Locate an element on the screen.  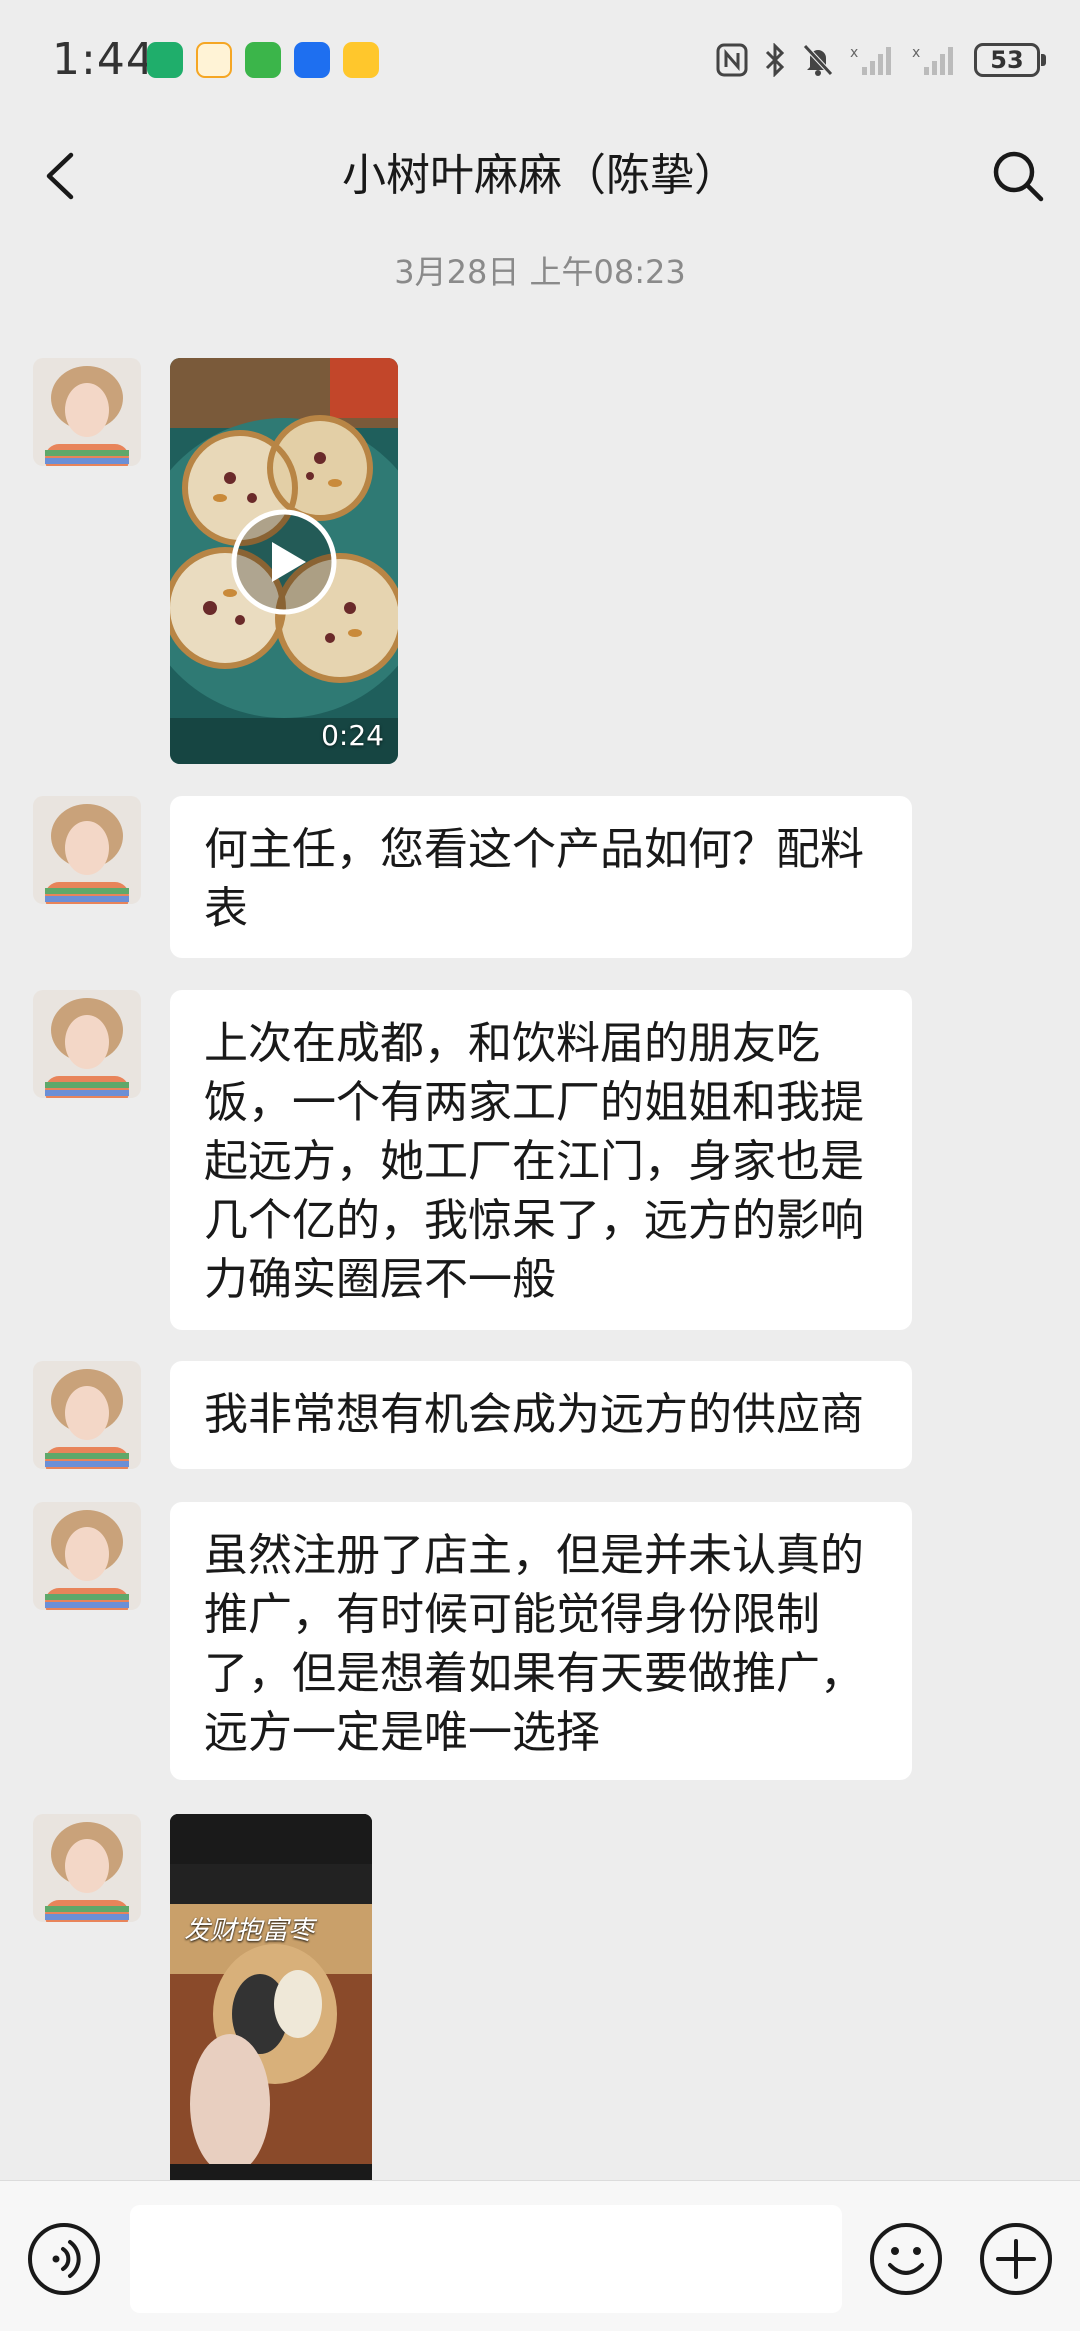
nfc-icon is located at coordinates (732, 60).